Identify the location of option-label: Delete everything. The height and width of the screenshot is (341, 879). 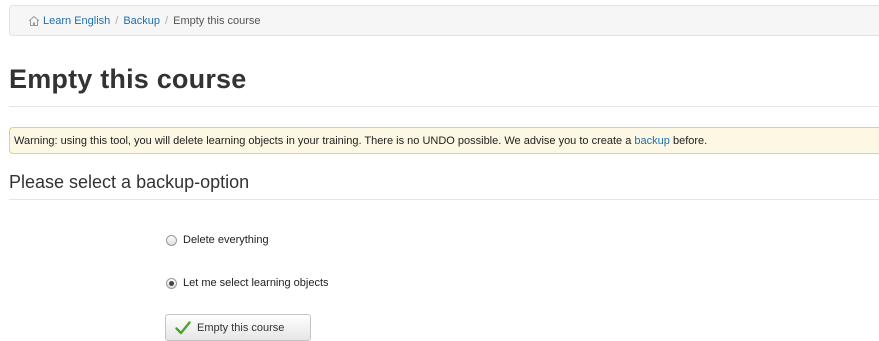
(226, 240).